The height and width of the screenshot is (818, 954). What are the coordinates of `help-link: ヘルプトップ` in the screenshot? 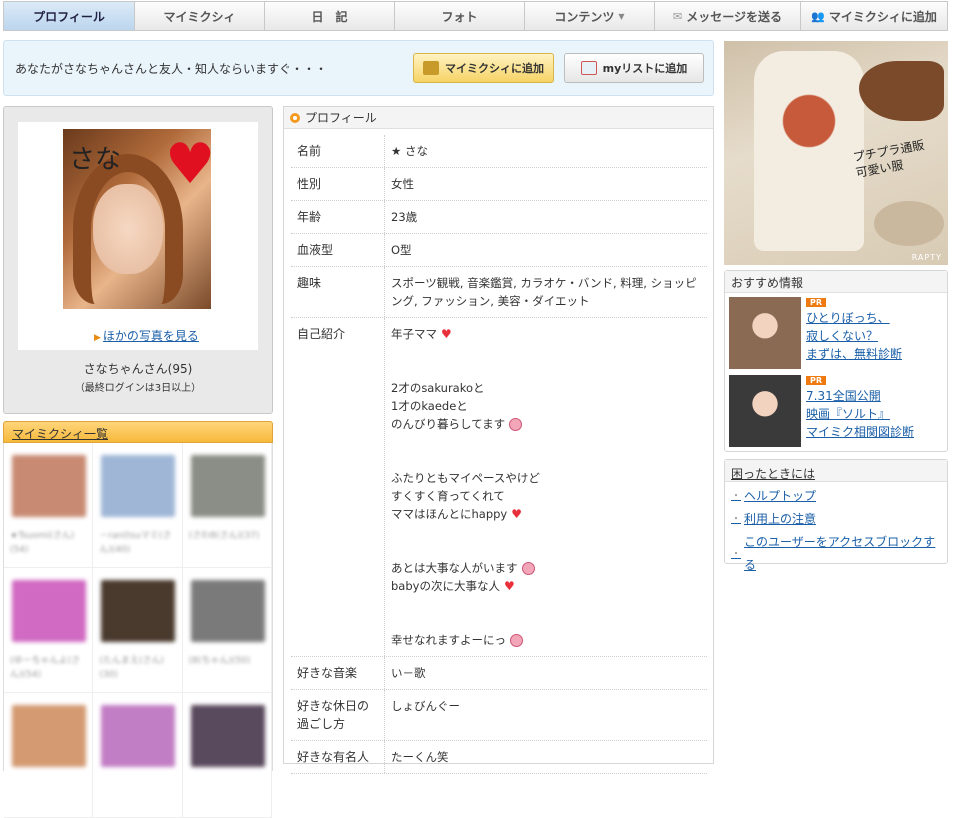 It's located at (780, 496).